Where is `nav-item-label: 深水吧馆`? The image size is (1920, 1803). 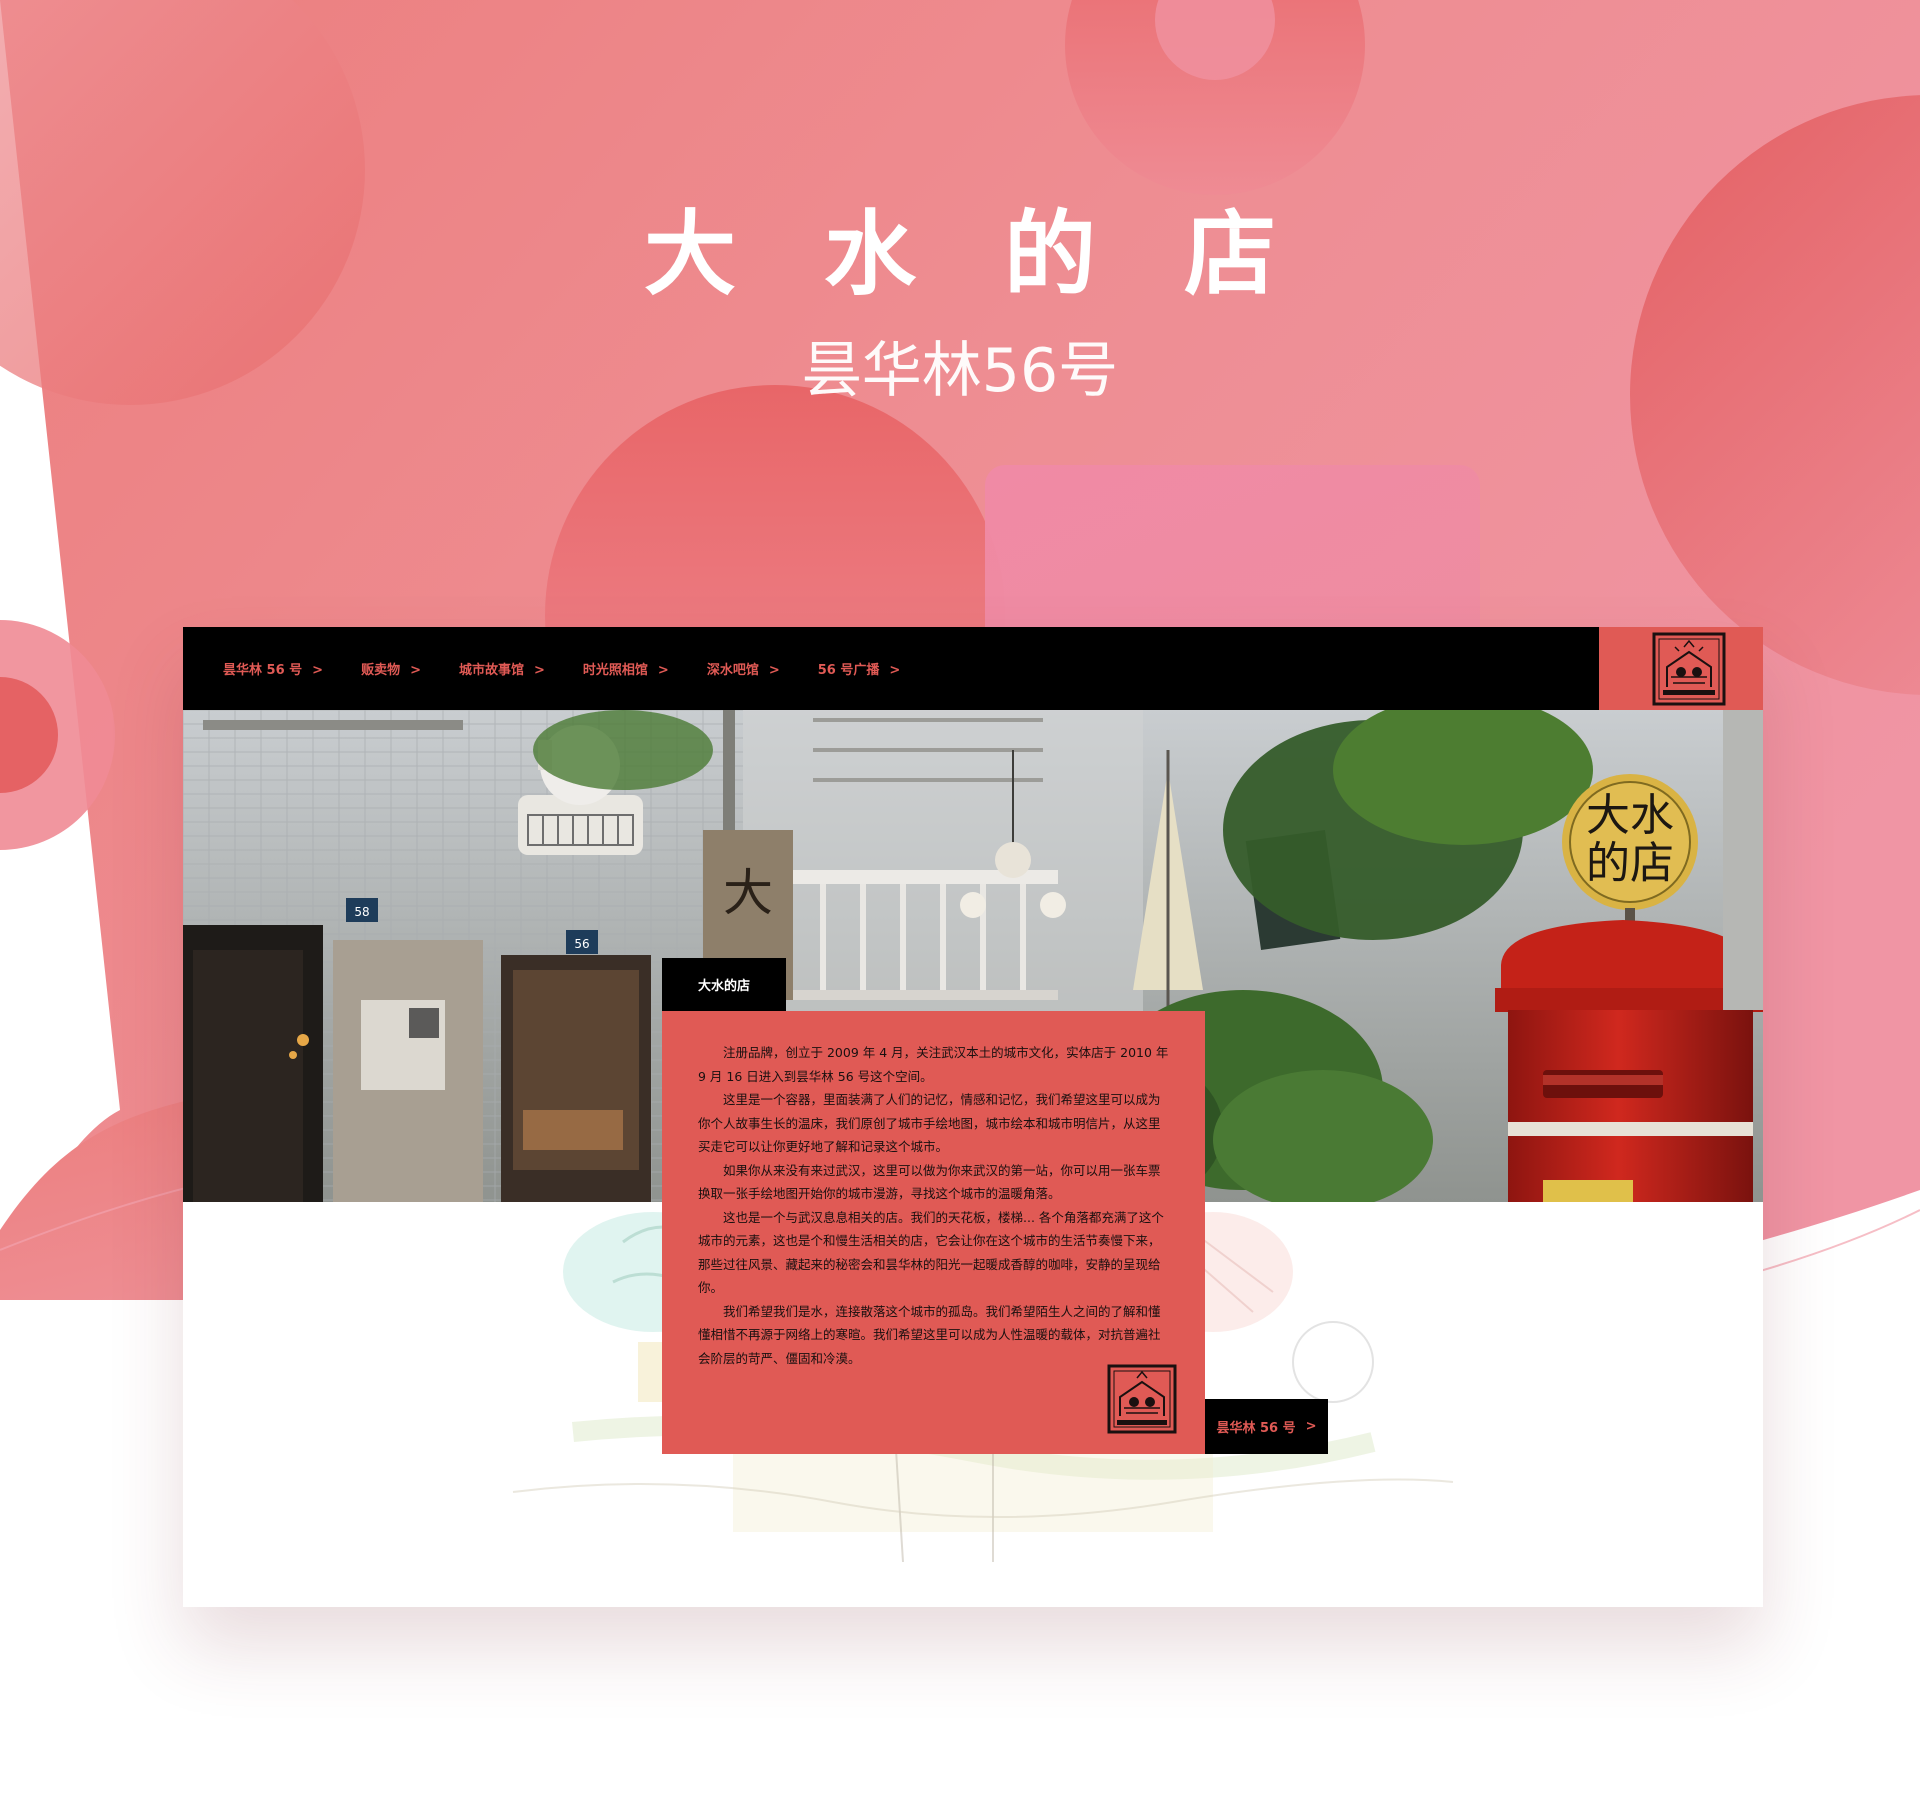 nav-item-label: 深水吧馆 is located at coordinates (732, 670).